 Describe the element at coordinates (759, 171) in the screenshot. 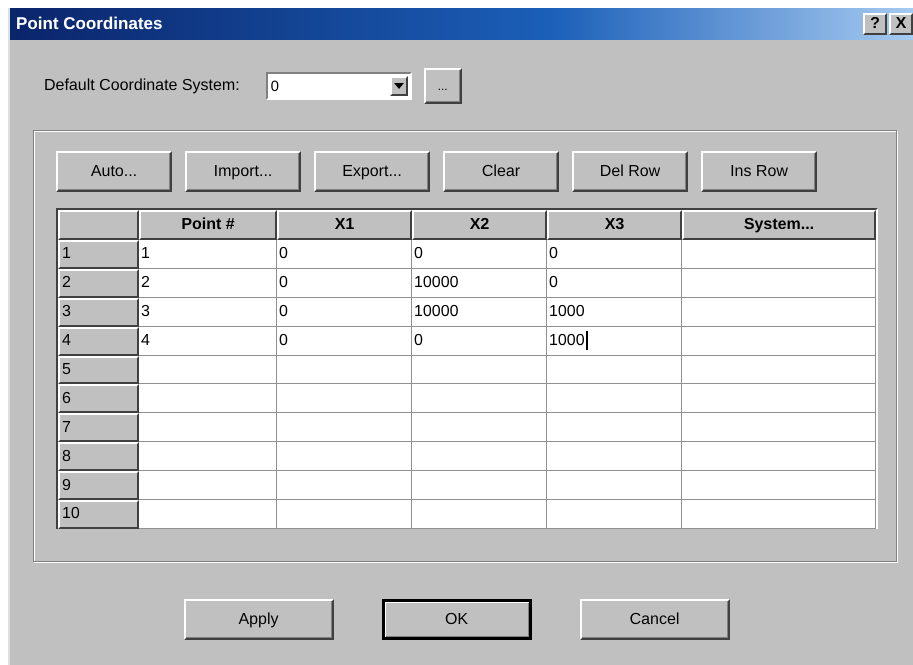

I see `toolbar-button: Ins Row` at that location.